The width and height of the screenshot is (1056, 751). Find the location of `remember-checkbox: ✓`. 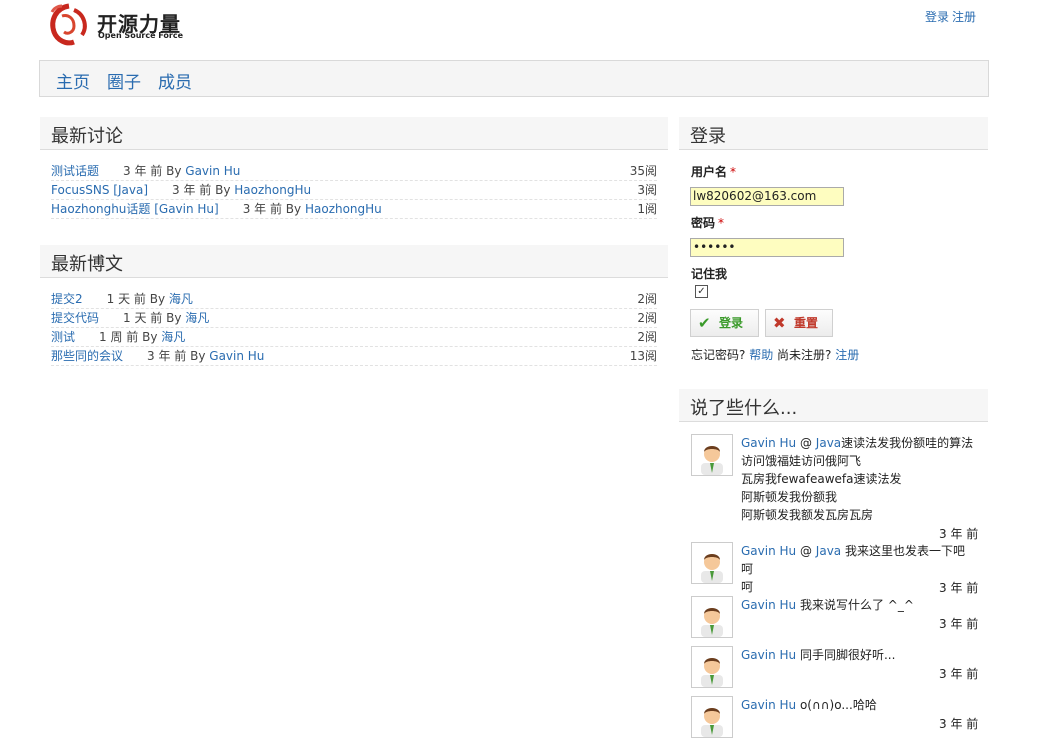

remember-checkbox: ✓ is located at coordinates (701, 291).